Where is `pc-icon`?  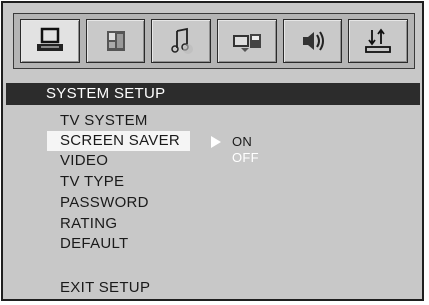
pc-icon is located at coordinates (49, 39).